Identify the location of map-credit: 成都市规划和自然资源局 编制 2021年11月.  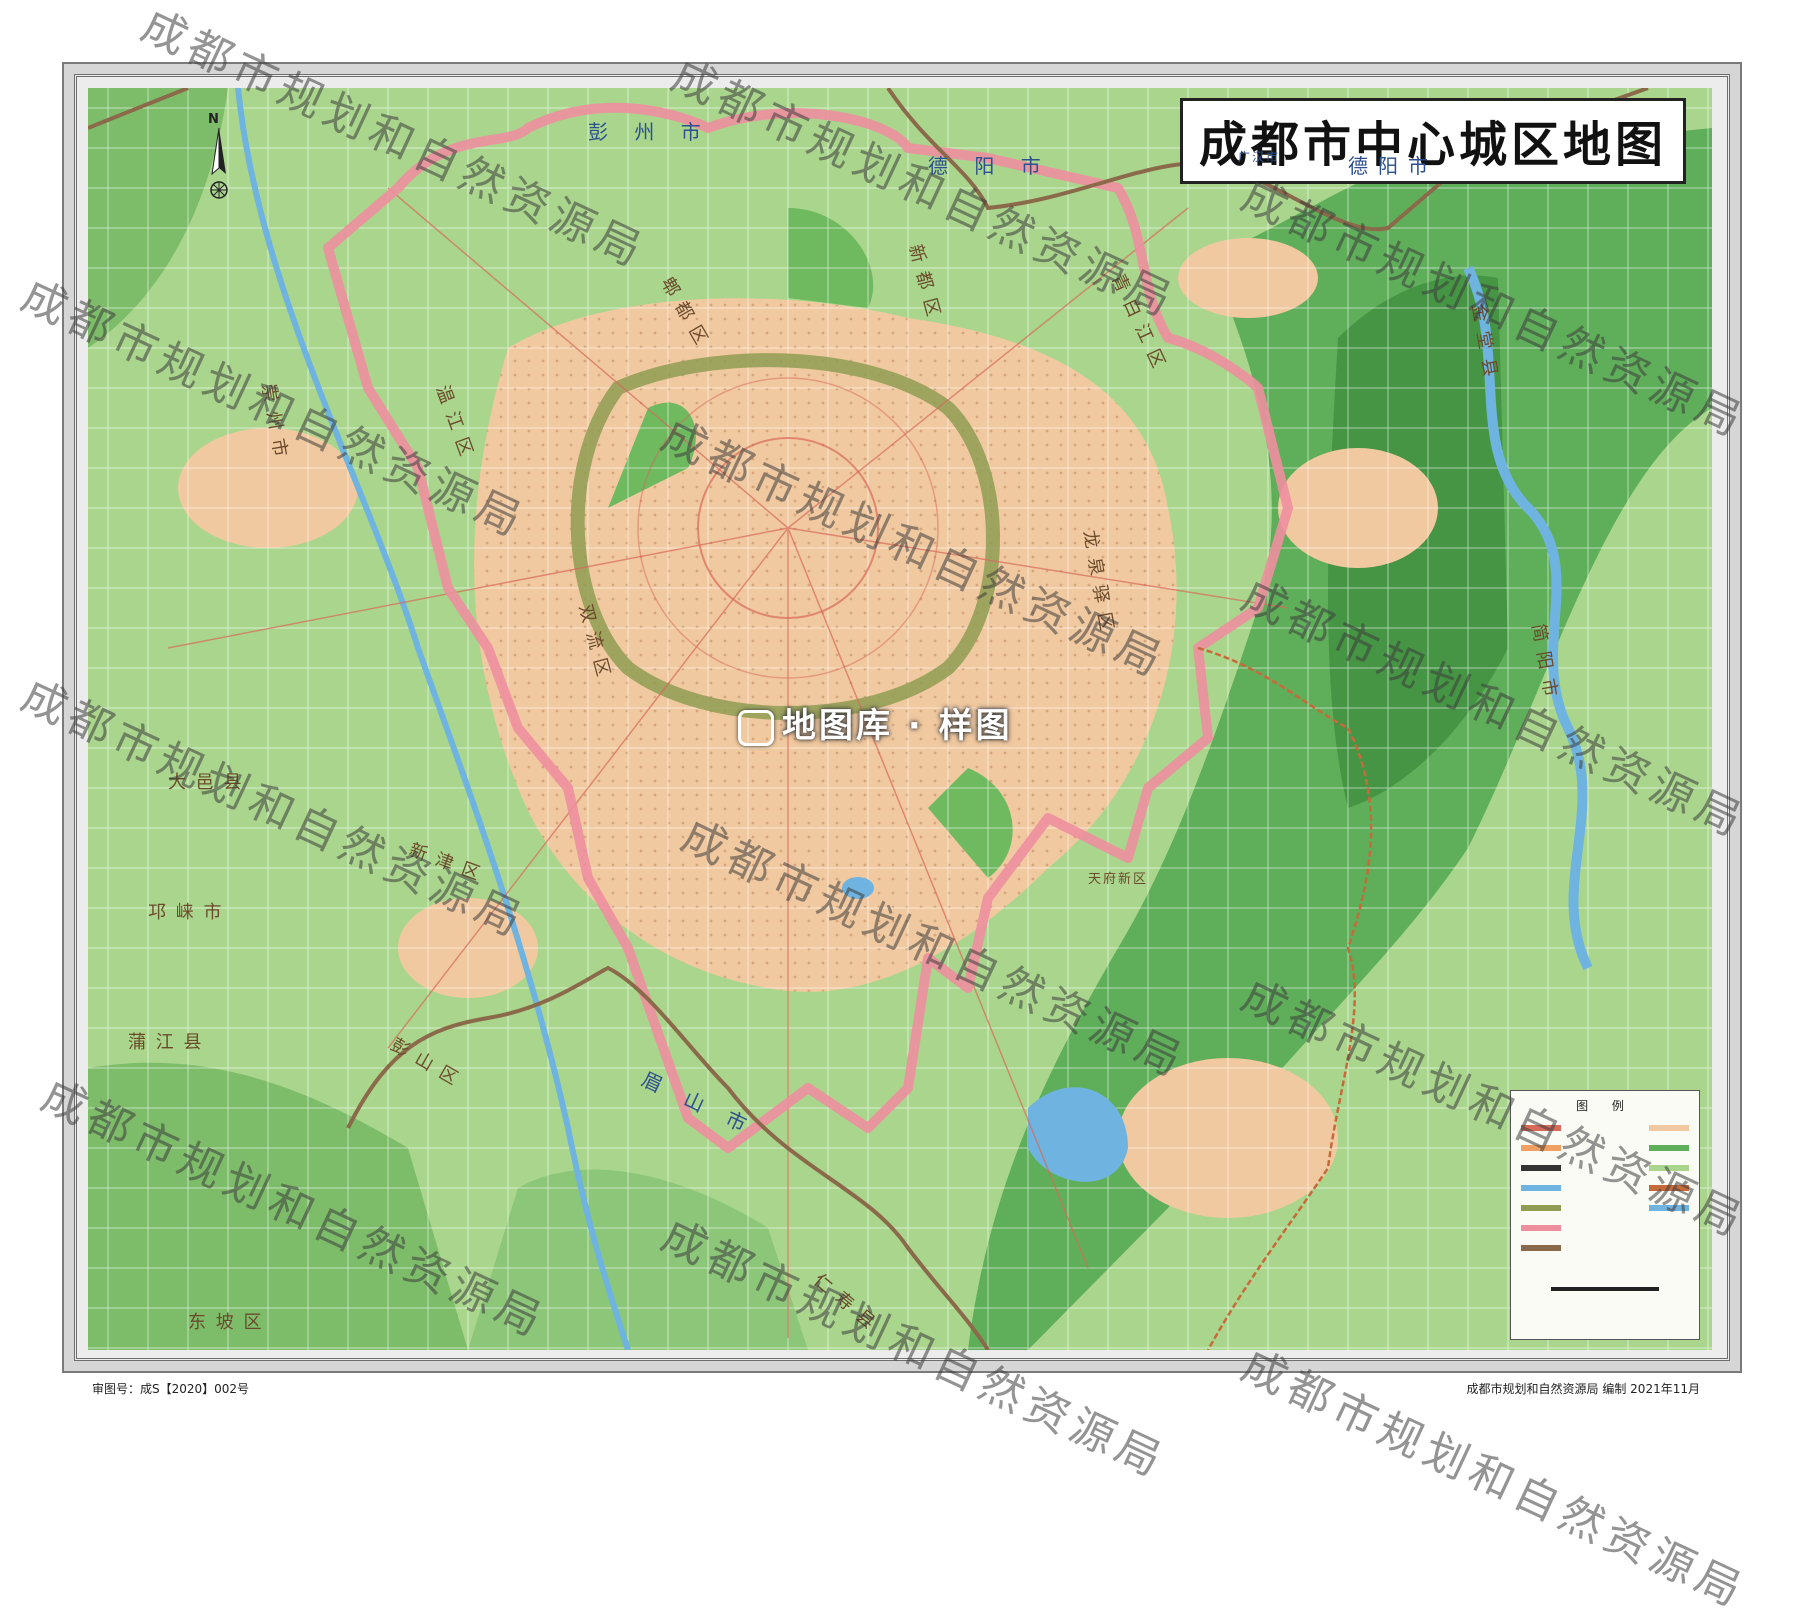
(1583, 1389).